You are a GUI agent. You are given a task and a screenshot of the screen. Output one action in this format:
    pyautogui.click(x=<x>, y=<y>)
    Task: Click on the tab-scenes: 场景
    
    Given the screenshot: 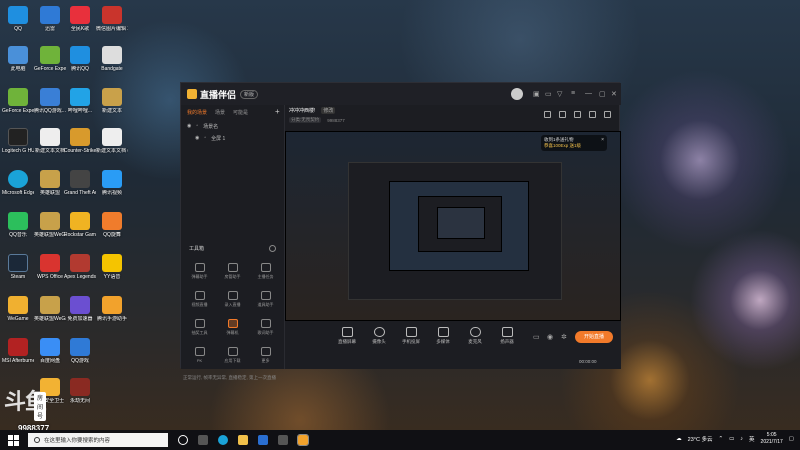 What is the action you would take?
    pyautogui.click(x=220, y=112)
    